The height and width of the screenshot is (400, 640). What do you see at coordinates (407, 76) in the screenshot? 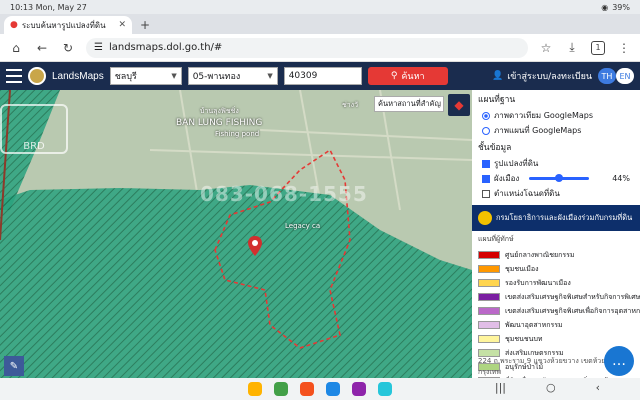
I see `search-button: ⚲ ค้นหา` at bounding box center [407, 76].